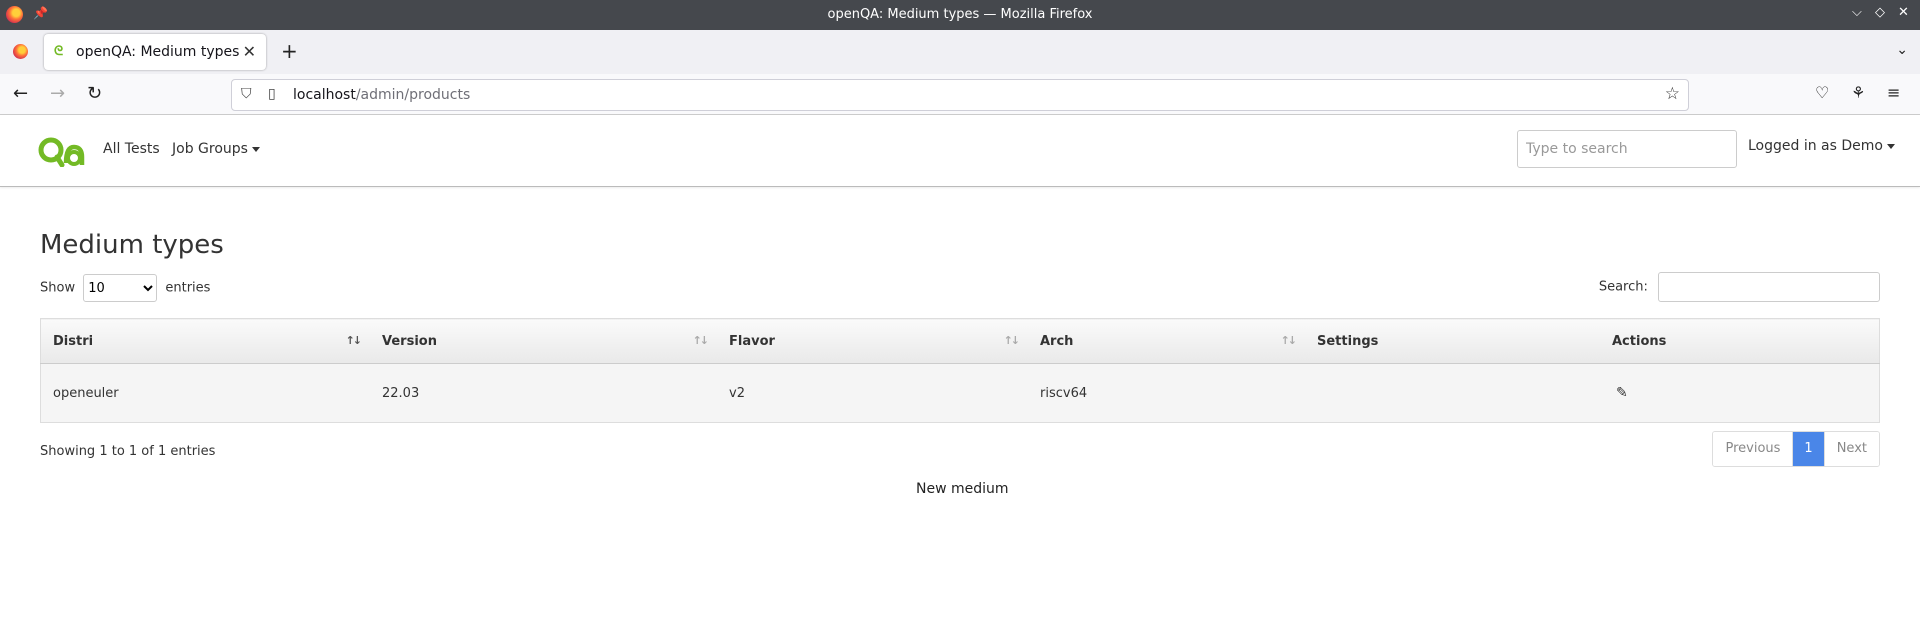  What do you see at coordinates (20, 93) in the screenshot?
I see `back-icon: ←` at bounding box center [20, 93].